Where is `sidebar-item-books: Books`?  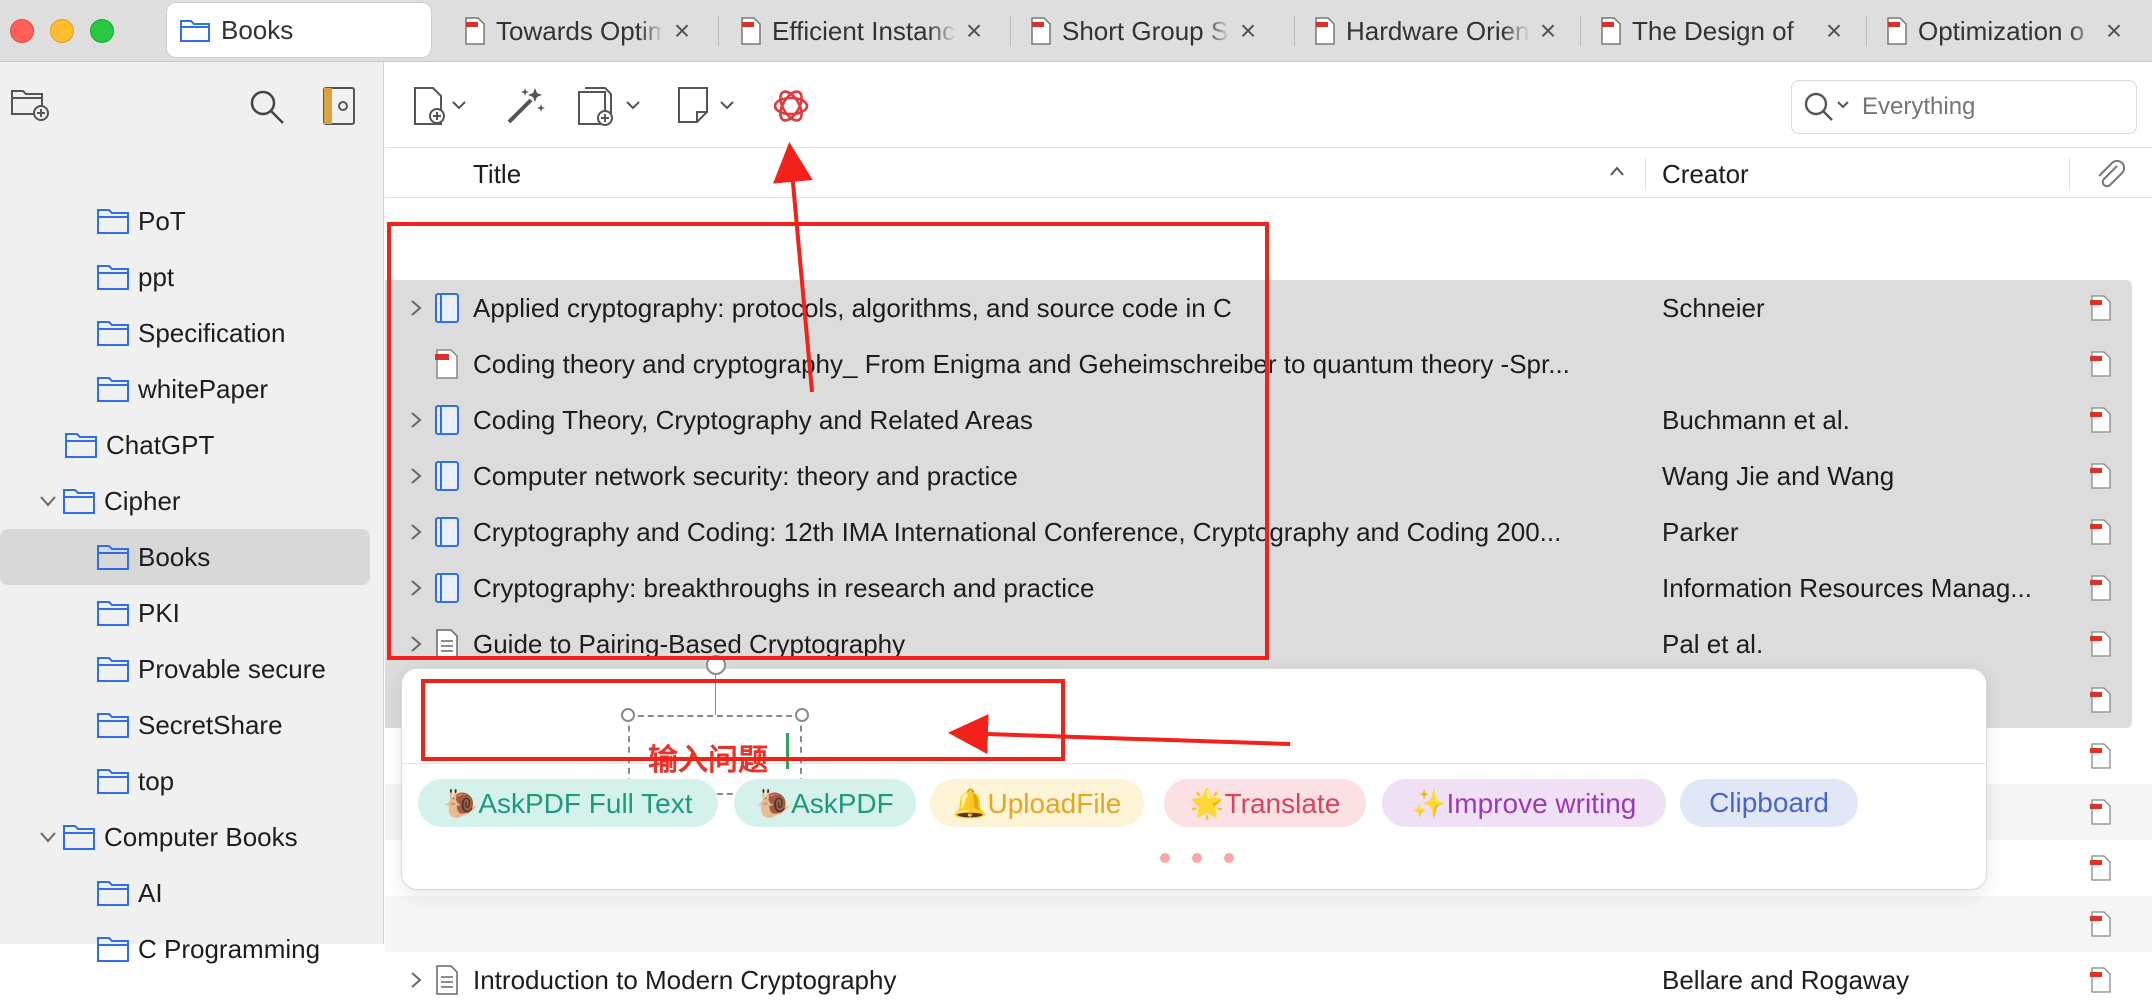 sidebar-item-books: Books is located at coordinates (185, 557).